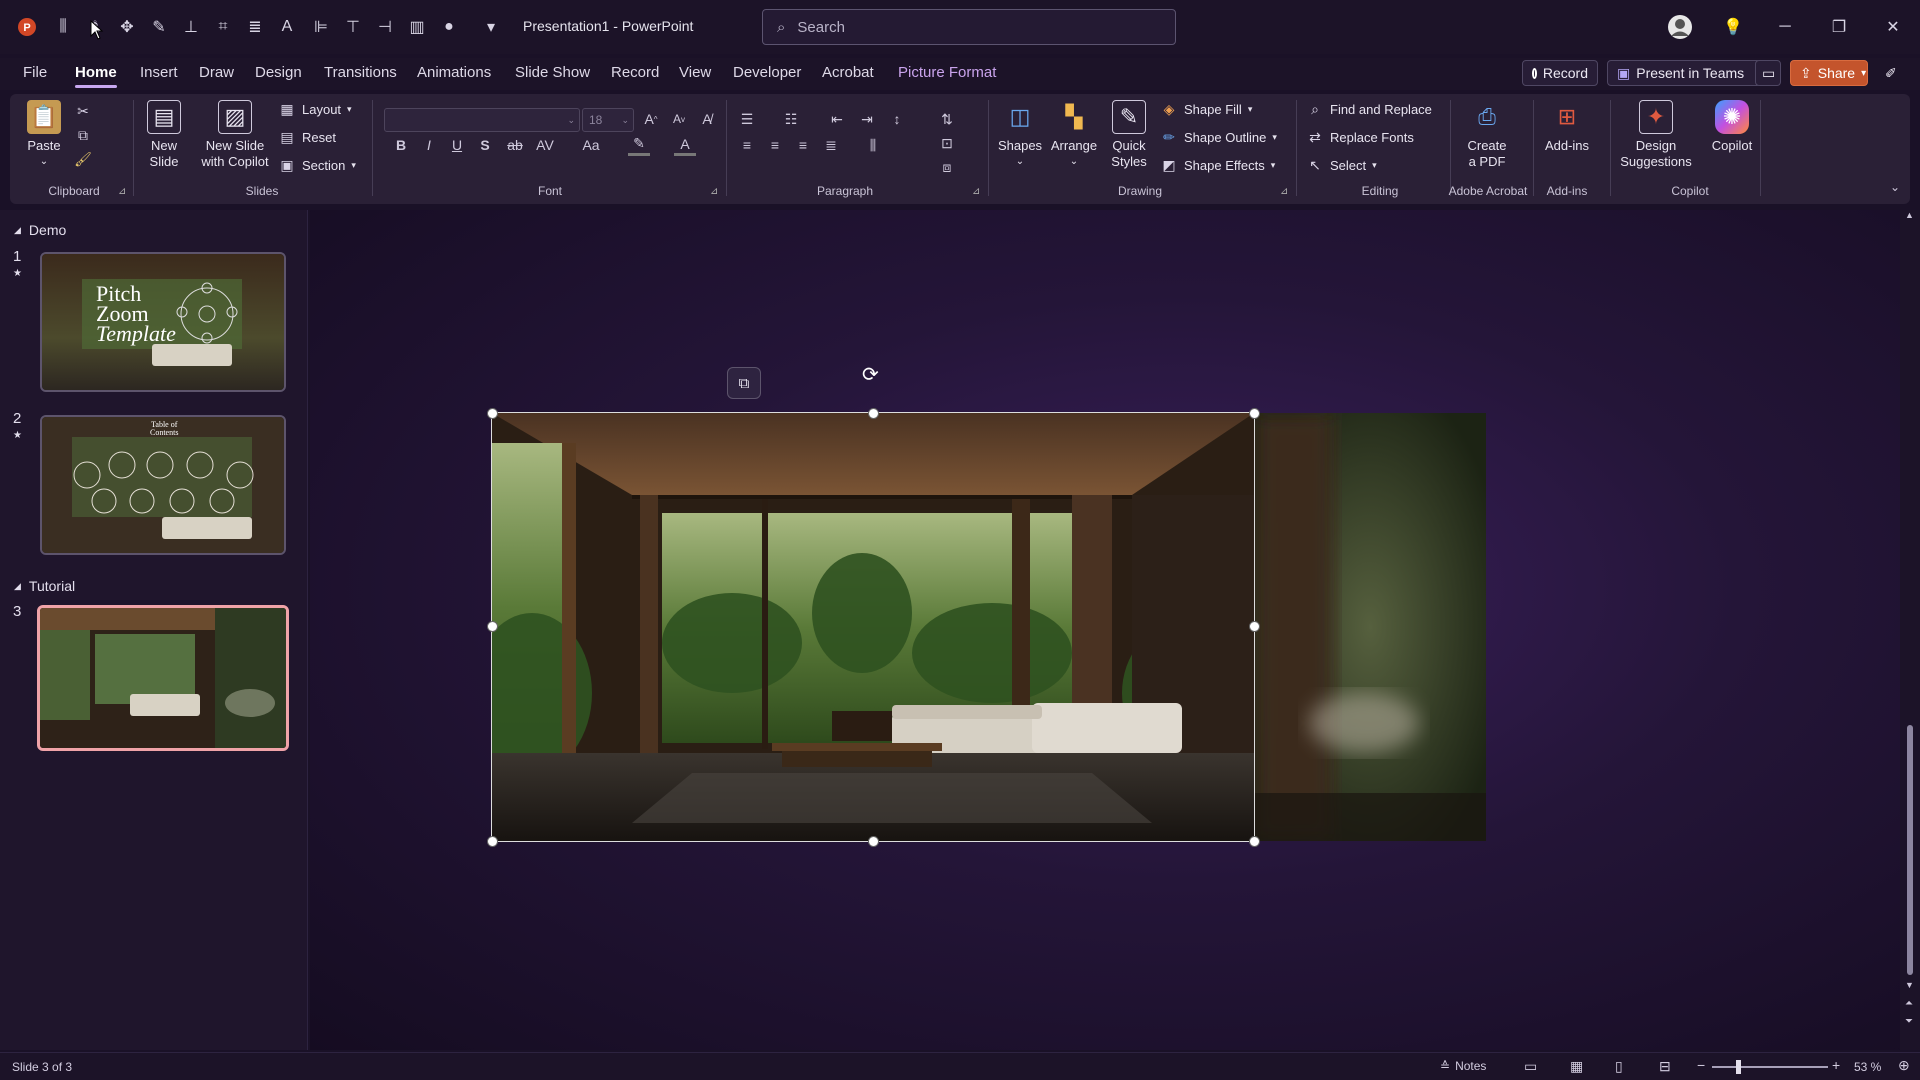 This screenshot has width=1920, height=1080. What do you see at coordinates (608, 120) in the screenshot?
I see `font-size-input: 18 ⌄` at bounding box center [608, 120].